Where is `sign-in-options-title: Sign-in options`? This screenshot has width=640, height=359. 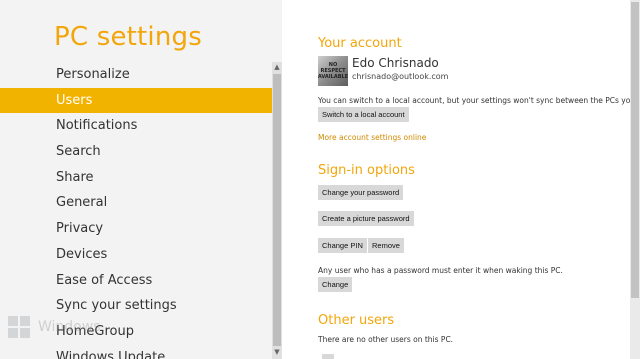
sign-in-options-title: Sign-in options is located at coordinates (366, 170).